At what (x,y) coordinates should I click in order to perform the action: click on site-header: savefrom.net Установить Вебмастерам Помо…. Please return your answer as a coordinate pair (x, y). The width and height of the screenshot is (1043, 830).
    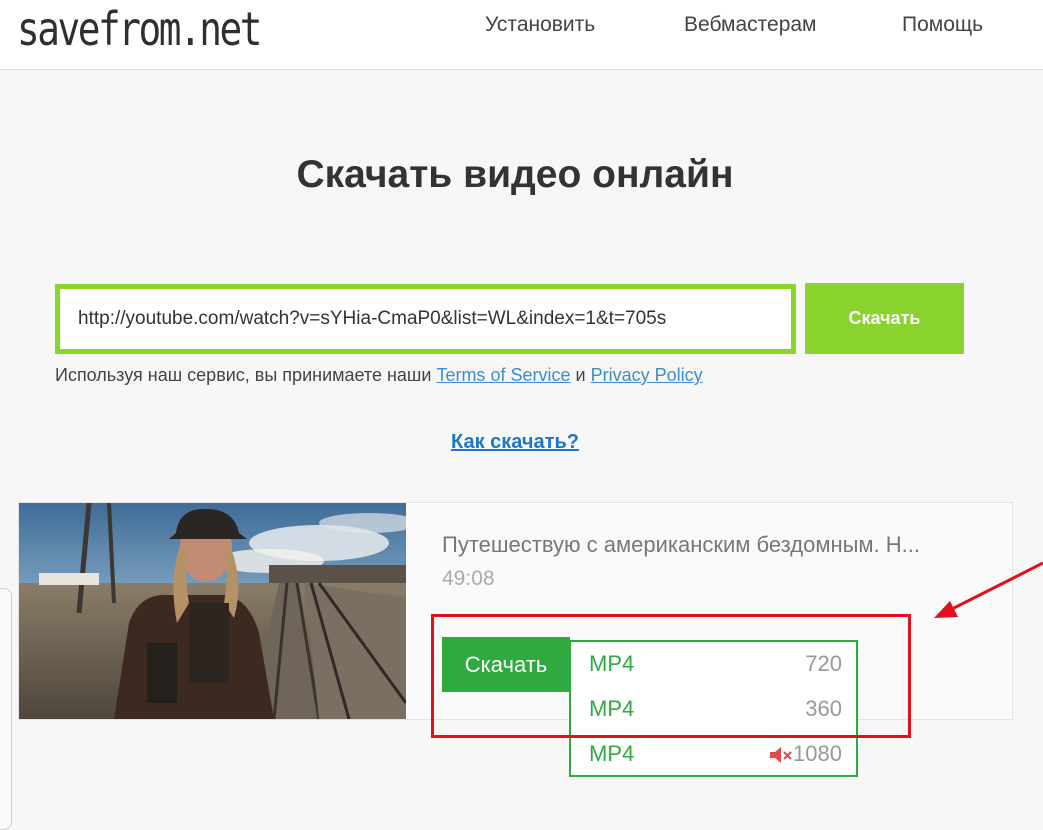
    Looking at the image, I should click on (521, 35).